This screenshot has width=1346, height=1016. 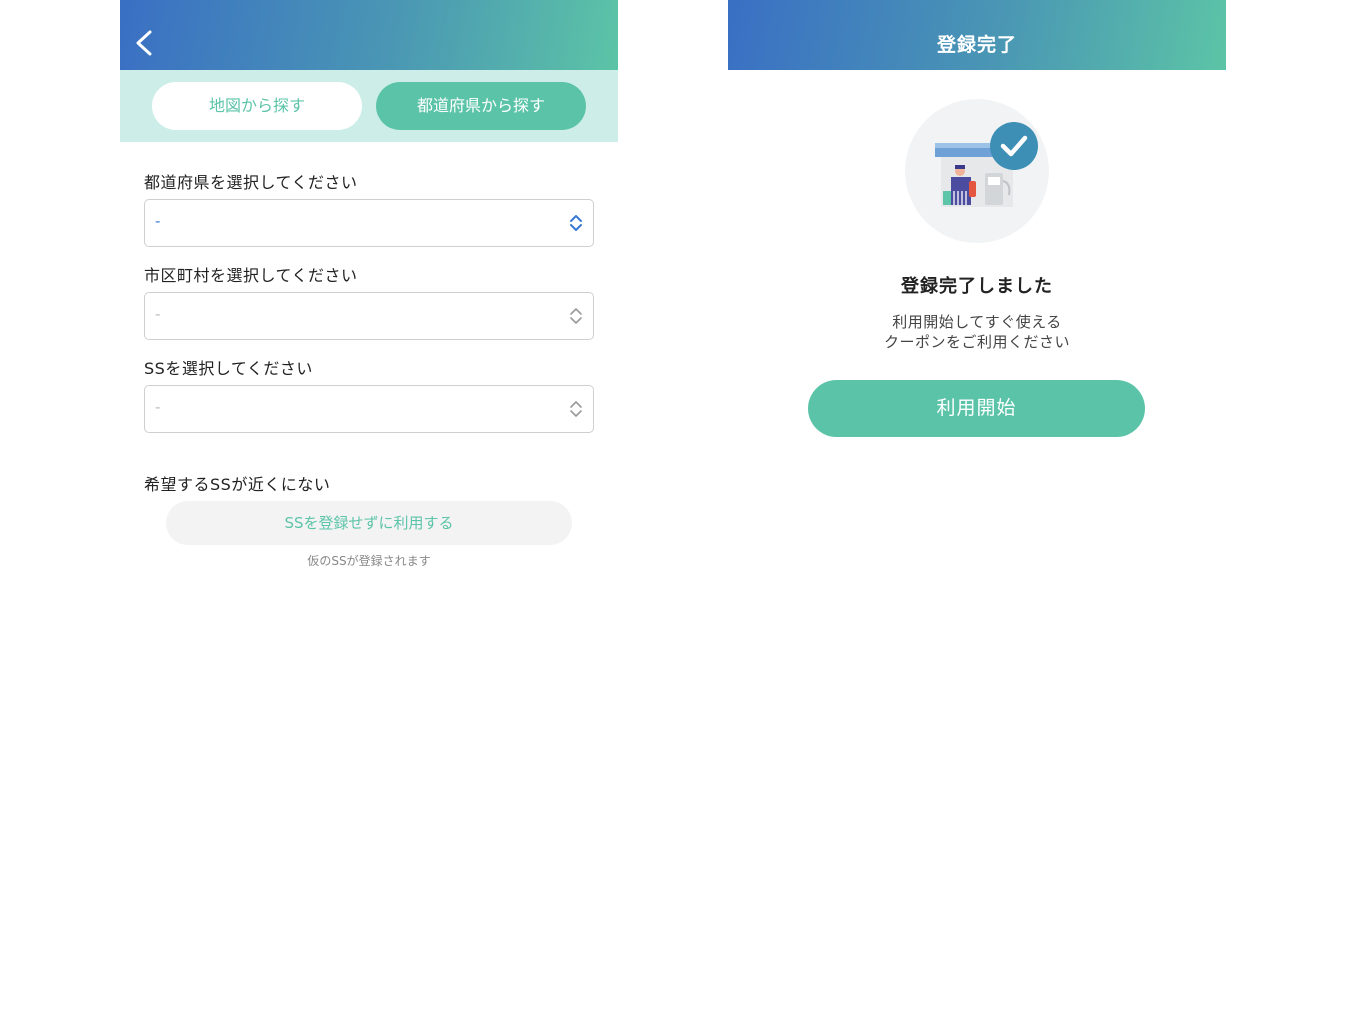 What do you see at coordinates (369, 35) in the screenshot?
I see `app-header` at bounding box center [369, 35].